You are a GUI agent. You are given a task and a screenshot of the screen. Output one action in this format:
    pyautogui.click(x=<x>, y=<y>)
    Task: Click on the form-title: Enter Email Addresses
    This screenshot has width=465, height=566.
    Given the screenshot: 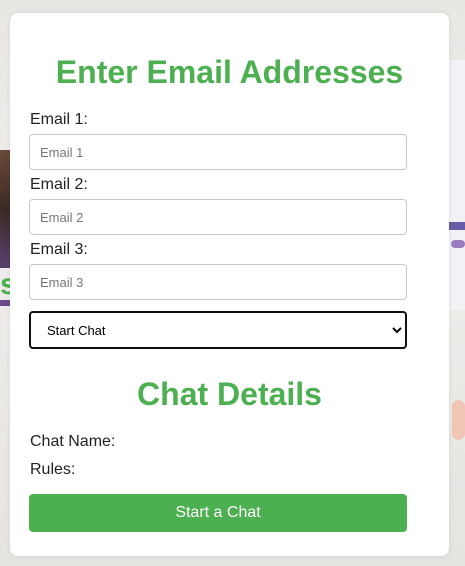 What is the action you would take?
    pyautogui.click(x=229, y=72)
    